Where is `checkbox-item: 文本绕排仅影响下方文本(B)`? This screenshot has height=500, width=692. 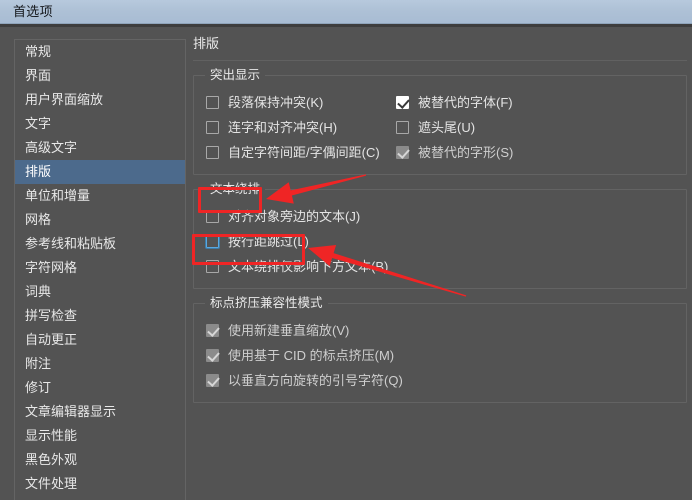
checkbox-item: 文本绕排仅影响下方文本(B) is located at coordinates (440, 267).